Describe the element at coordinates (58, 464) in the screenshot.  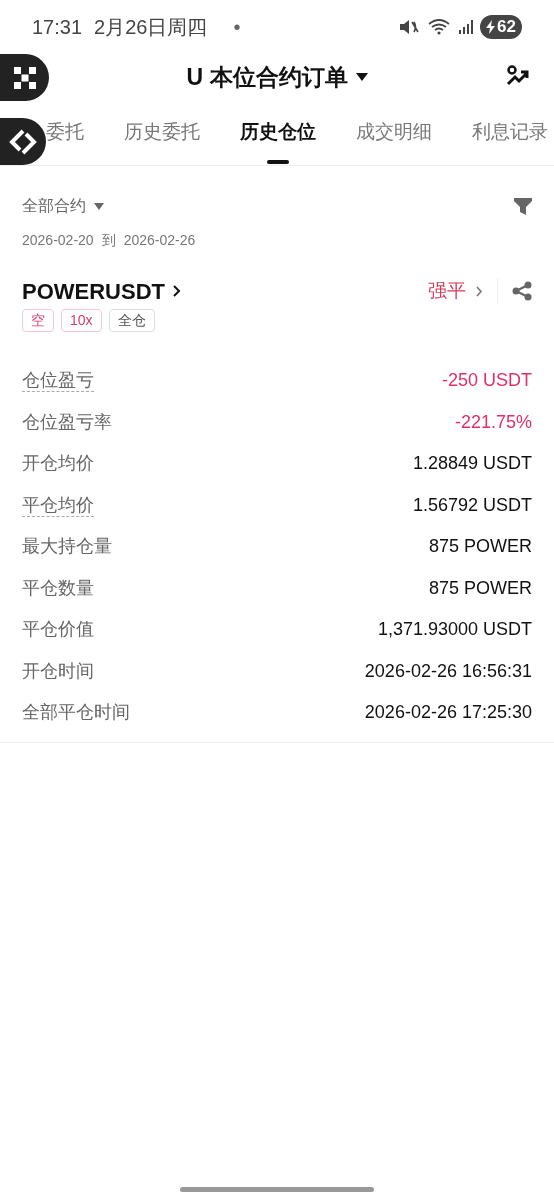
I see `field-label: 开仓均价` at that location.